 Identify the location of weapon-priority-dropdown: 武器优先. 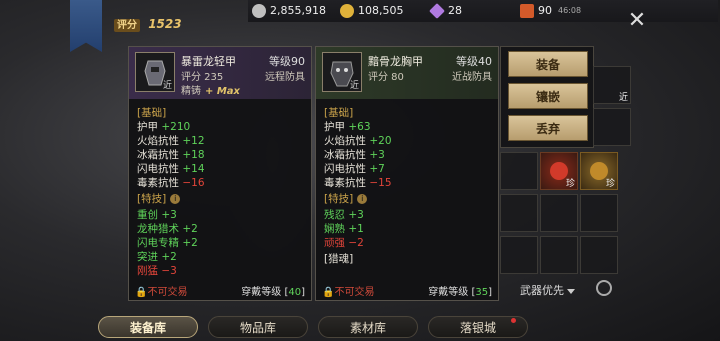
(547, 290).